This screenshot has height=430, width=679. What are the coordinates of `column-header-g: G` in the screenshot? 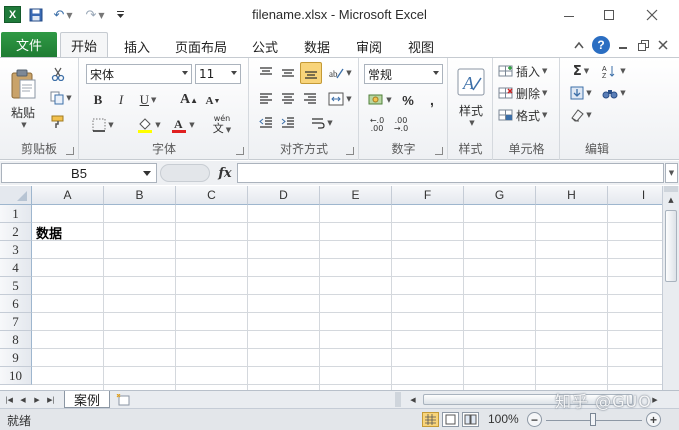 It's located at (500, 195).